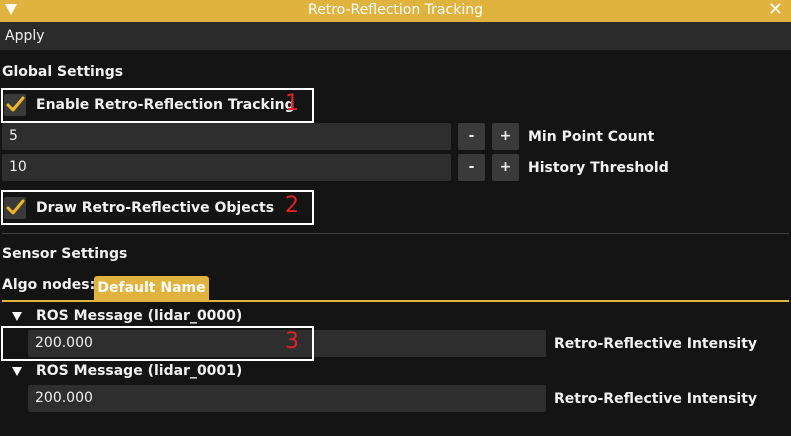  Describe the element at coordinates (292, 205) in the screenshot. I see `annotation-number-2: 2` at that location.